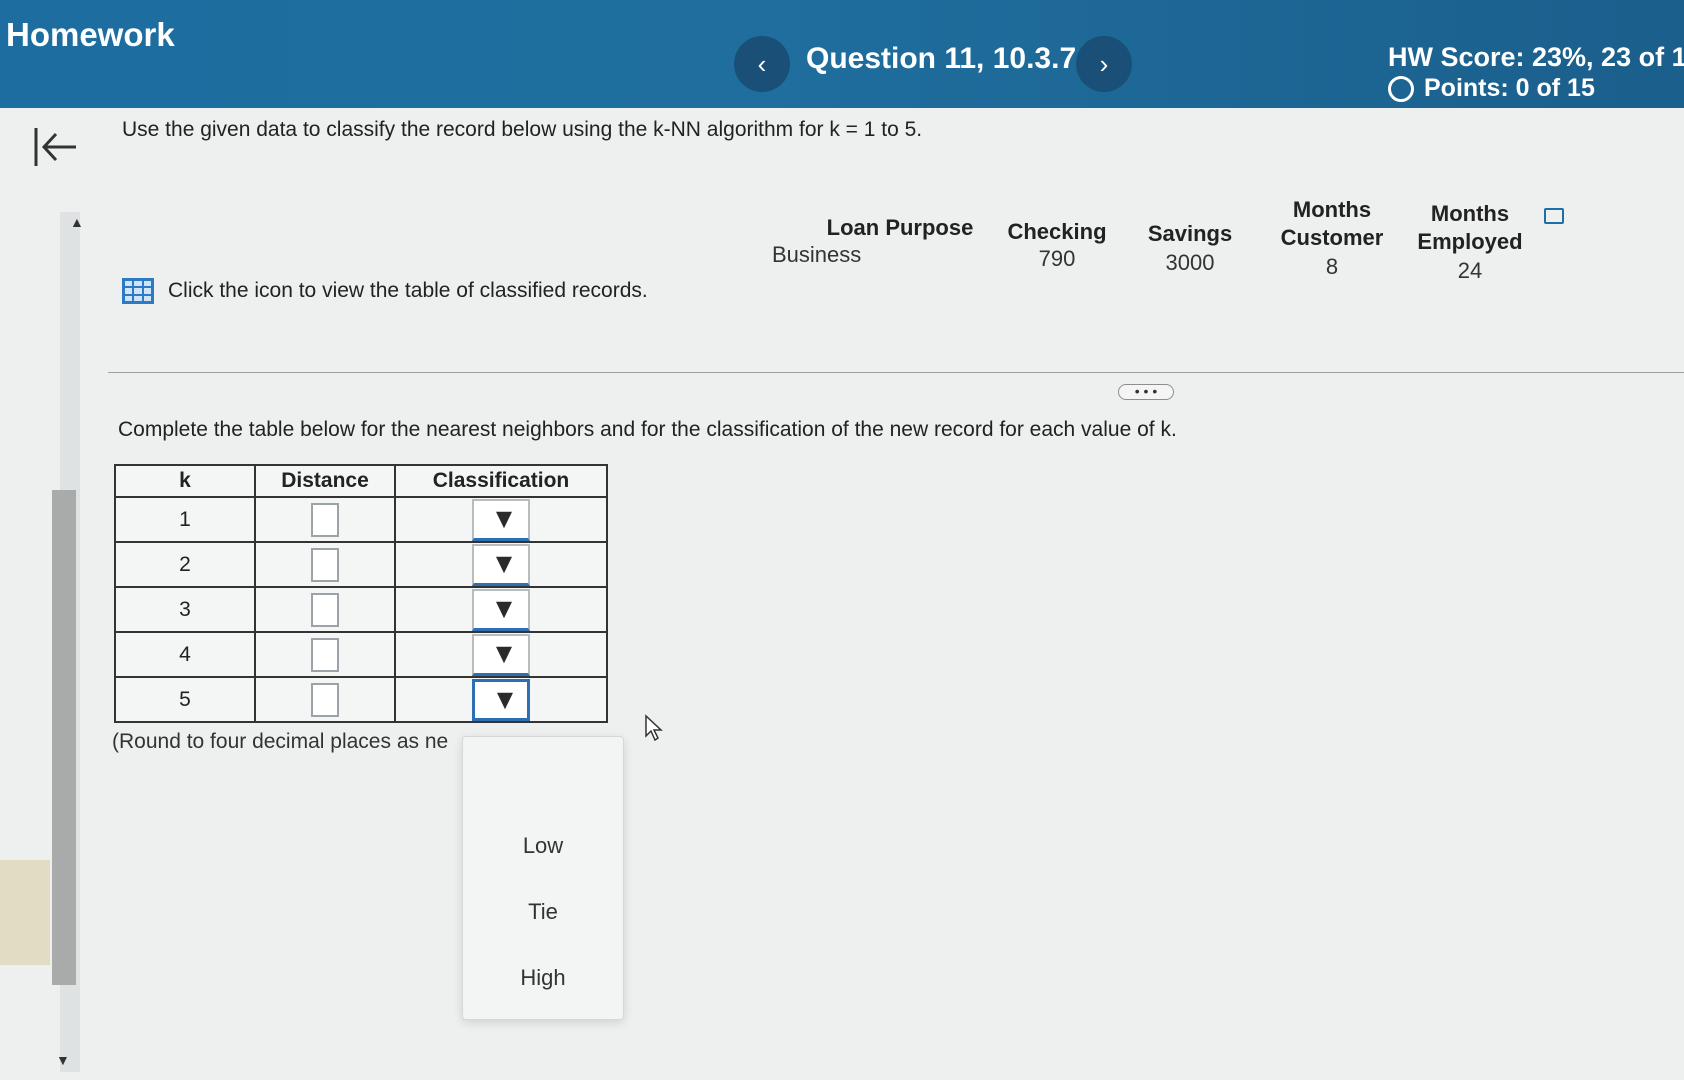 The width and height of the screenshot is (1684, 1080). I want to click on table-grid-icon, so click(138, 291).